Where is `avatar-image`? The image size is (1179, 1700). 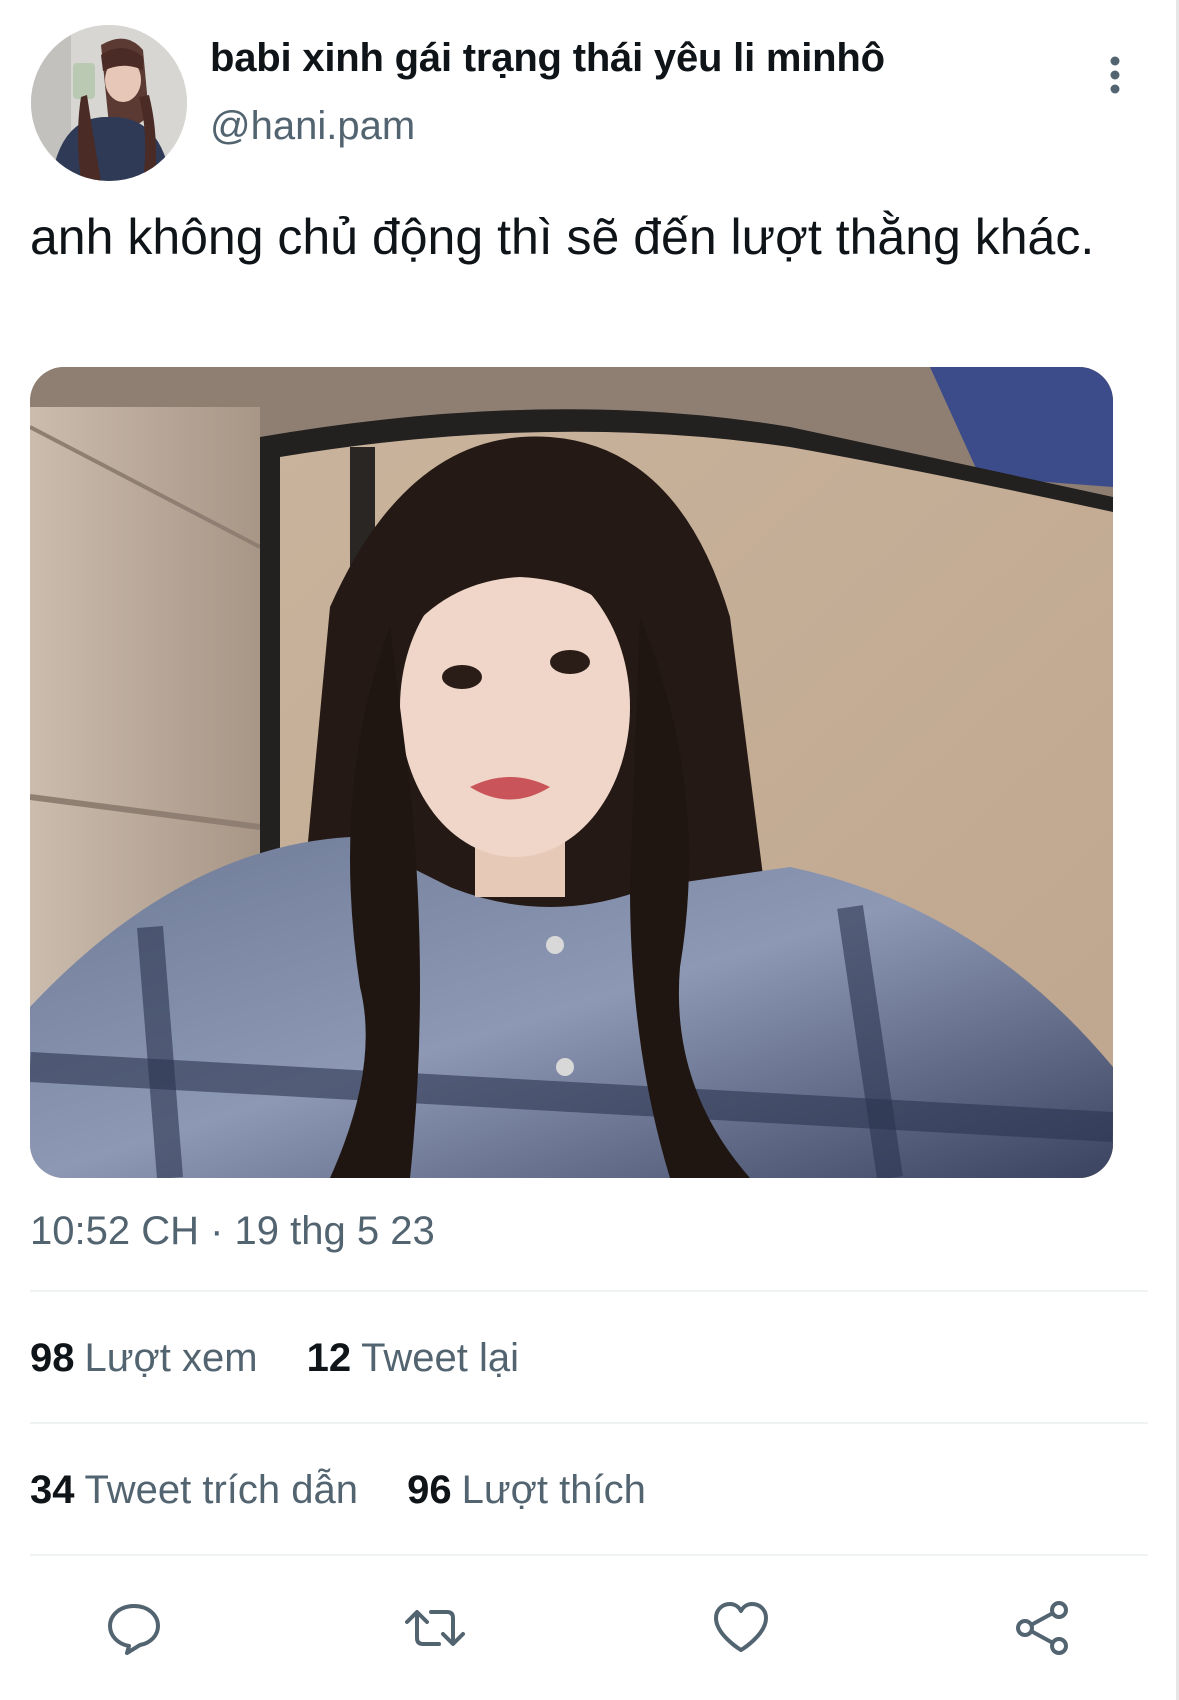 avatar-image is located at coordinates (109, 103).